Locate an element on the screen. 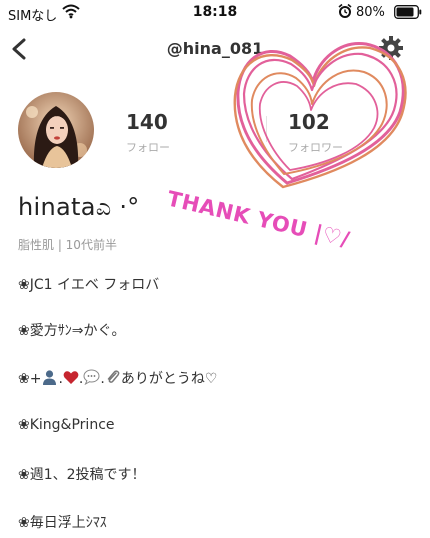 The height and width of the screenshot is (538, 430). following-count: 140 is located at coordinates (147, 122).